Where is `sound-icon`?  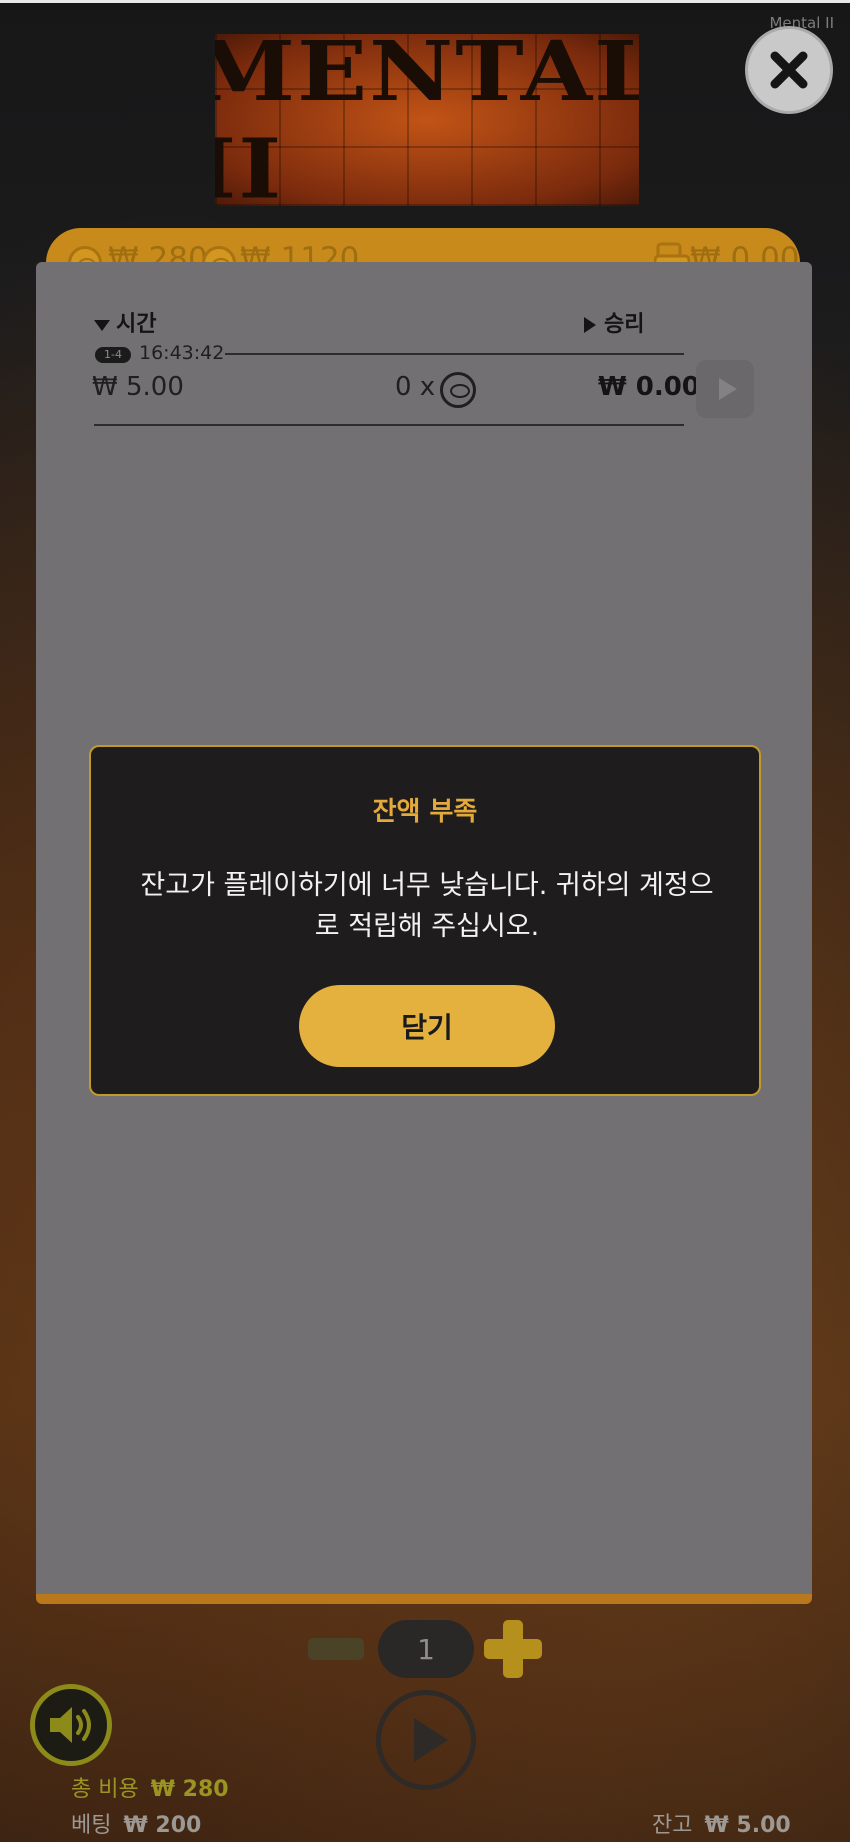 sound-icon is located at coordinates (70, 1725).